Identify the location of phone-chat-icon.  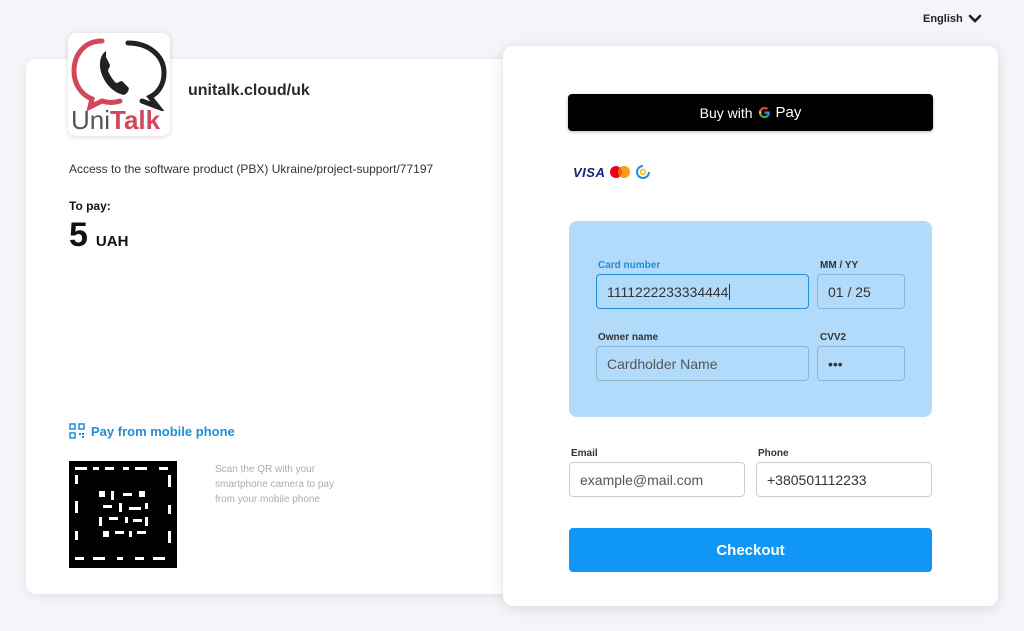
(119, 74).